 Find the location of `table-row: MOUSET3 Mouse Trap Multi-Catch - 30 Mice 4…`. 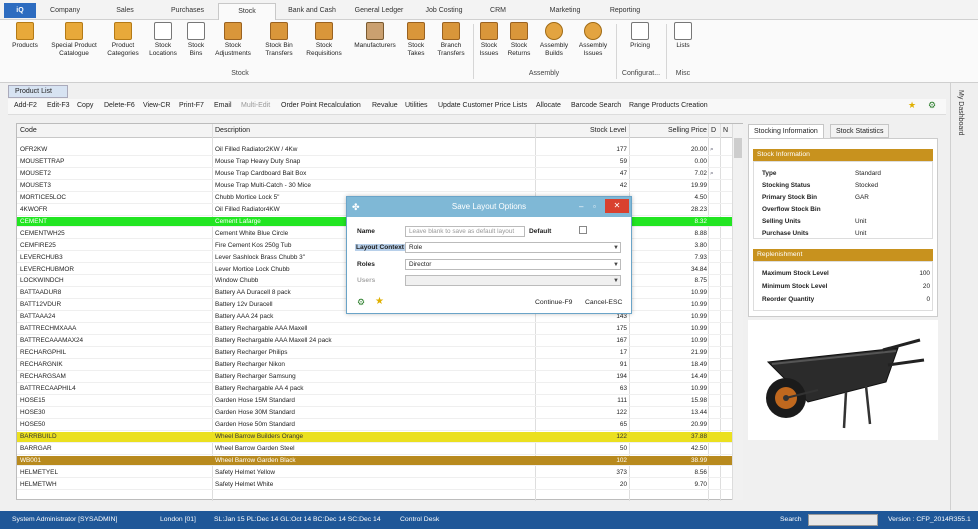

table-row: MOUSET3 Mouse Trap Multi-Catch - 30 Mice 4… is located at coordinates (374, 186).